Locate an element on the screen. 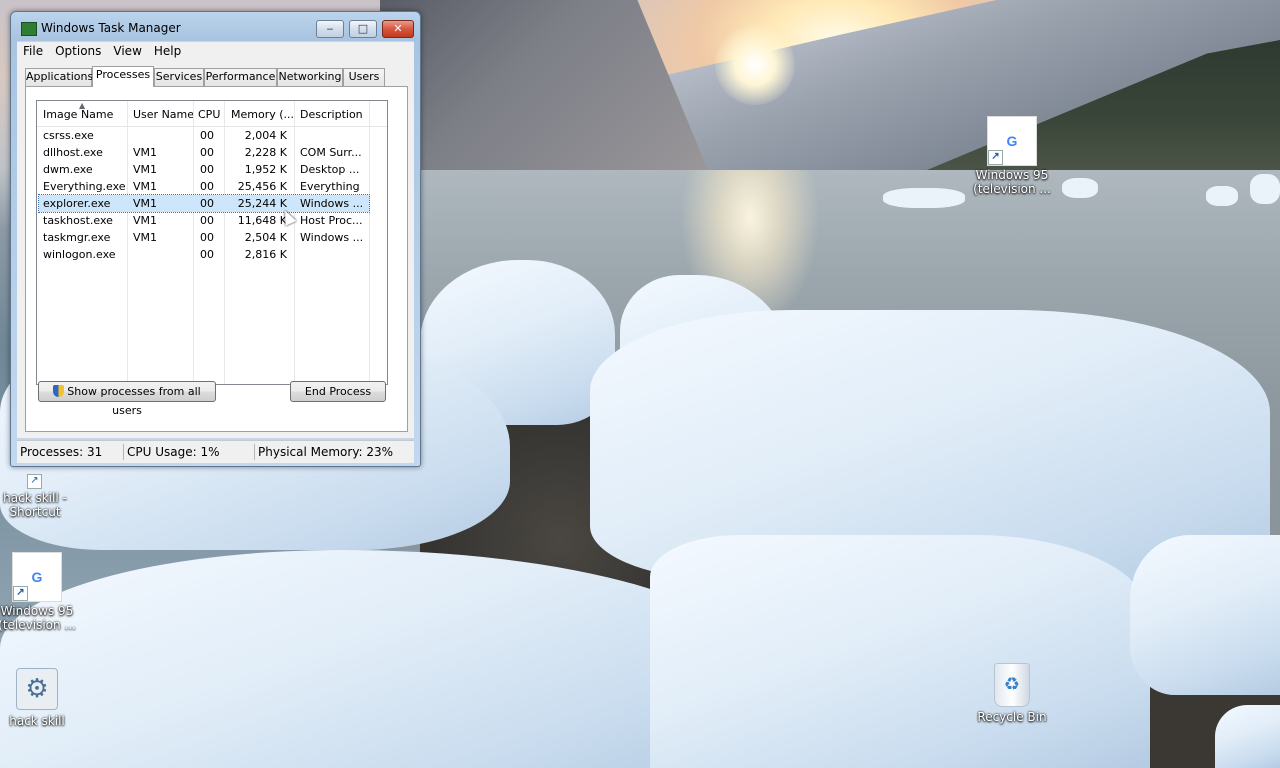  title-bar: Windows Task Manager ‒ □ ✕ is located at coordinates (215, 27).